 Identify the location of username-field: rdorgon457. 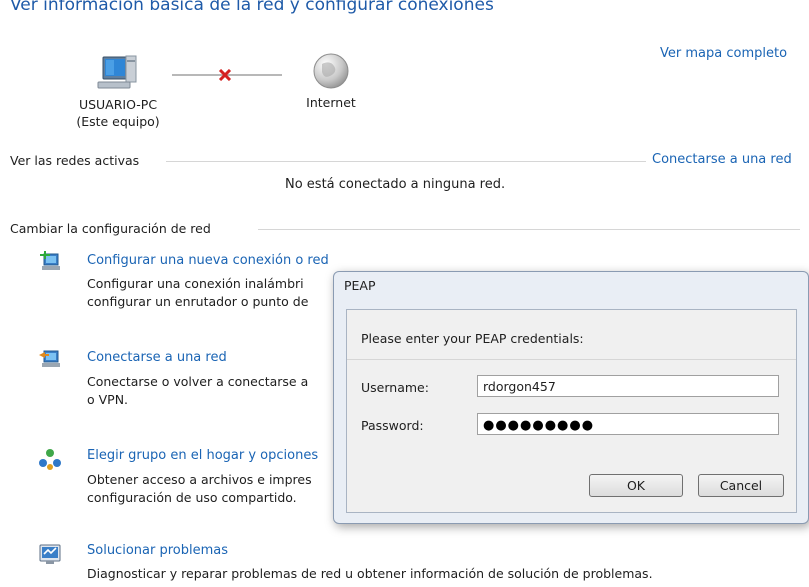
(628, 386).